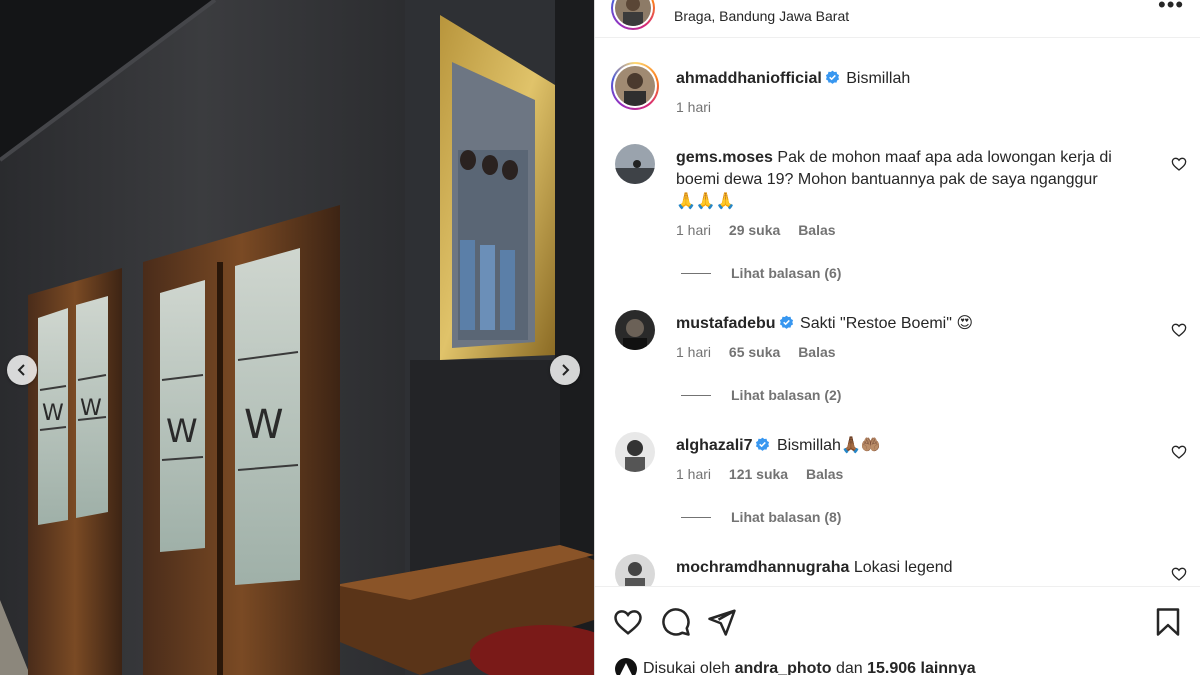 This screenshot has height=675, width=1200. Describe the element at coordinates (754, 352) in the screenshot. I see `comment-likes: 65 suka` at that location.